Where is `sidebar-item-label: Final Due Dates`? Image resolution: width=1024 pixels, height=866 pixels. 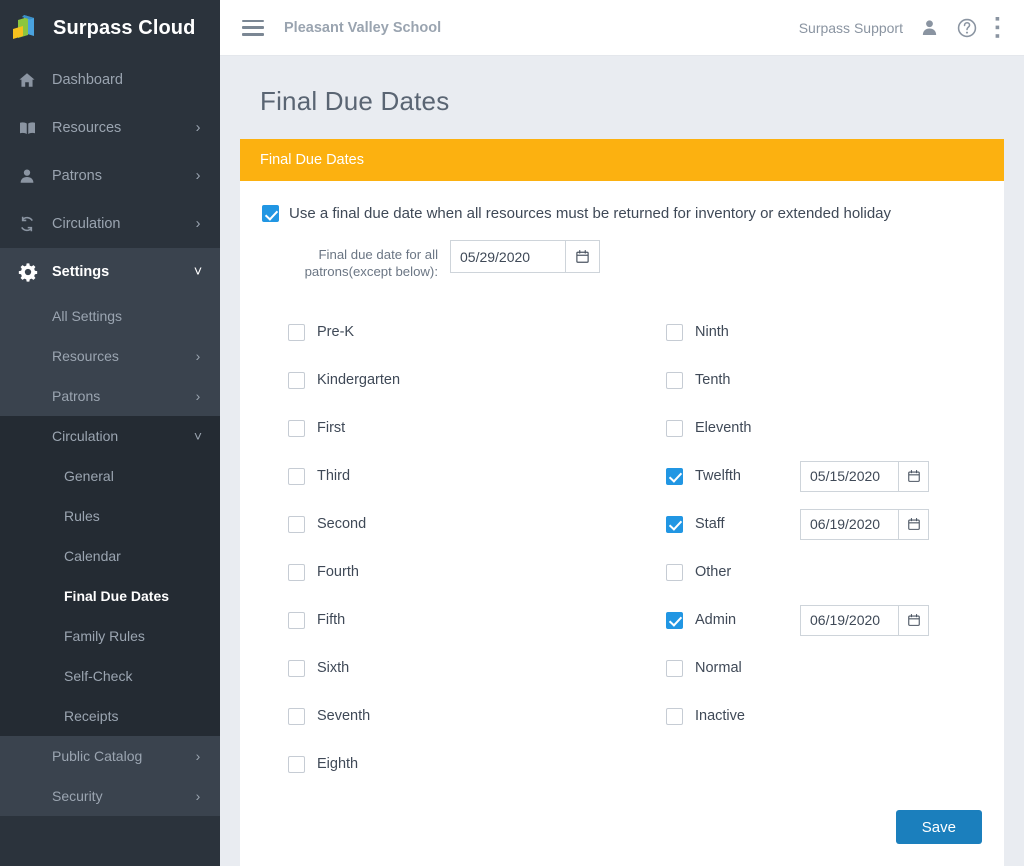
sidebar-item-label: Final Due Dates is located at coordinates (117, 596).